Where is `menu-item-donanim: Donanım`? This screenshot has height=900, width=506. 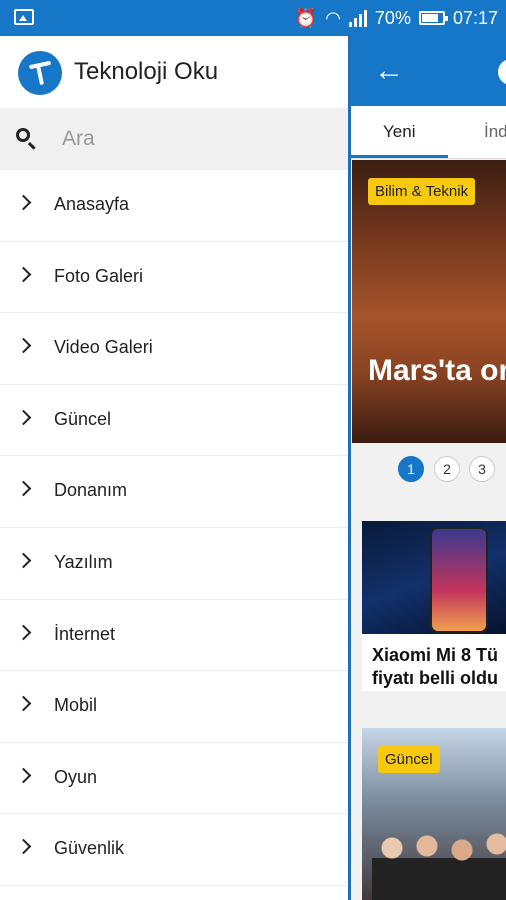
menu-item-donanim: Donanım is located at coordinates (174, 492).